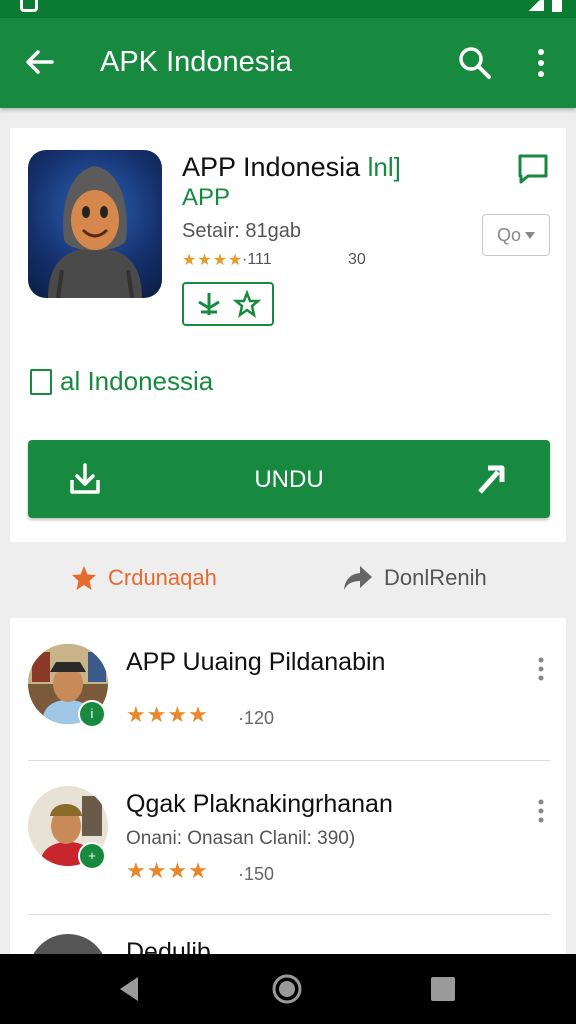 The image size is (576, 1024). What do you see at coordinates (68, 944) in the screenshot?
I see `avatar` at bounding box center [68, 944].